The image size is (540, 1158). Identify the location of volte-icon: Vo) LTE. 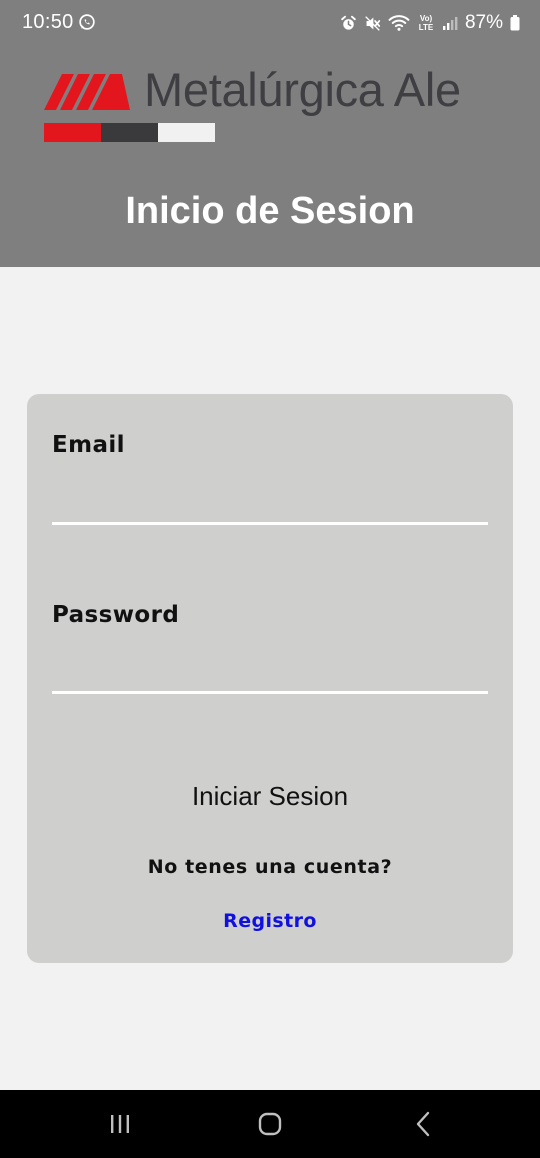
(426, 23).